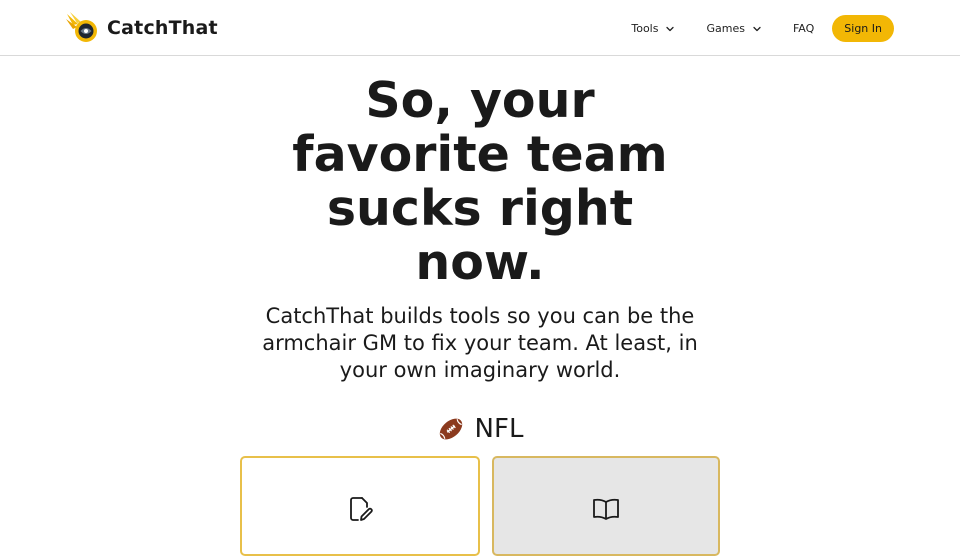 The image size is (960, 556). I want to click on hero-title-line: favorite team, so click(480, 154).